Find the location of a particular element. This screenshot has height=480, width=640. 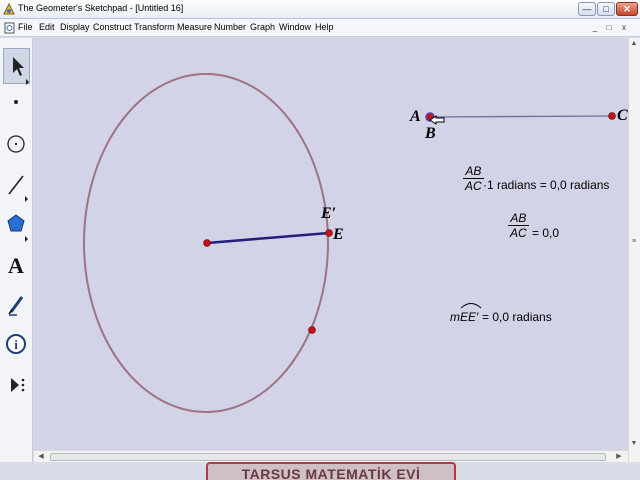

toolbox: A i is located at coordinates (16, 250).